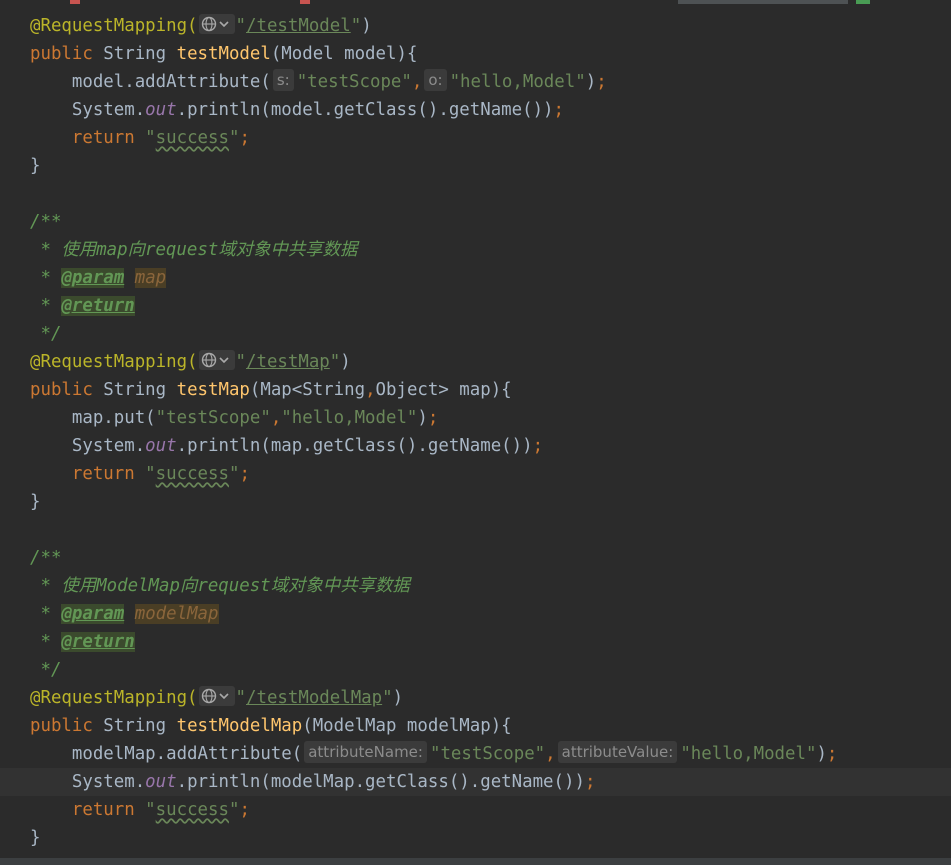 The width and height of the screenshot is (951, 865). I want to click on code-line-content: * 使用map向request域对象中共享数据, so click(193, 250).